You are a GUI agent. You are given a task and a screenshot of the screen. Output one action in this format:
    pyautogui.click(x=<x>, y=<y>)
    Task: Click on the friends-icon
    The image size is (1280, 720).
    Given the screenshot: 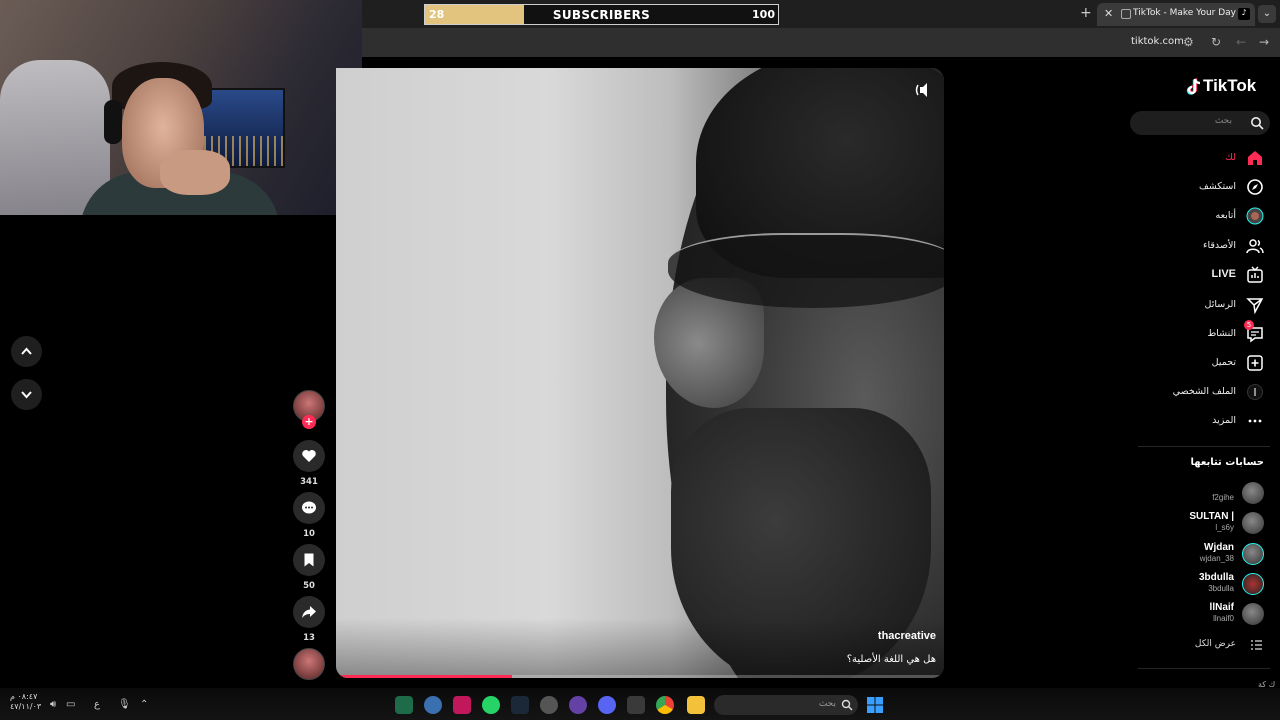 What is the action you would take?
    pyautogui.click(x=1255, y=246)
    